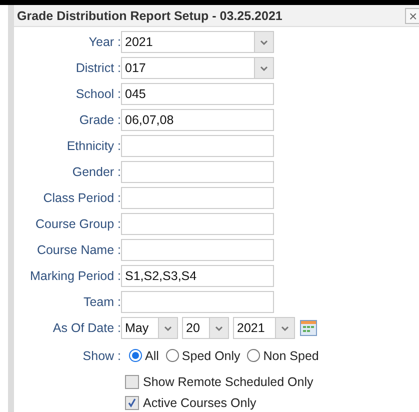  I want to click on field-label: Show :, so click(101, 355).